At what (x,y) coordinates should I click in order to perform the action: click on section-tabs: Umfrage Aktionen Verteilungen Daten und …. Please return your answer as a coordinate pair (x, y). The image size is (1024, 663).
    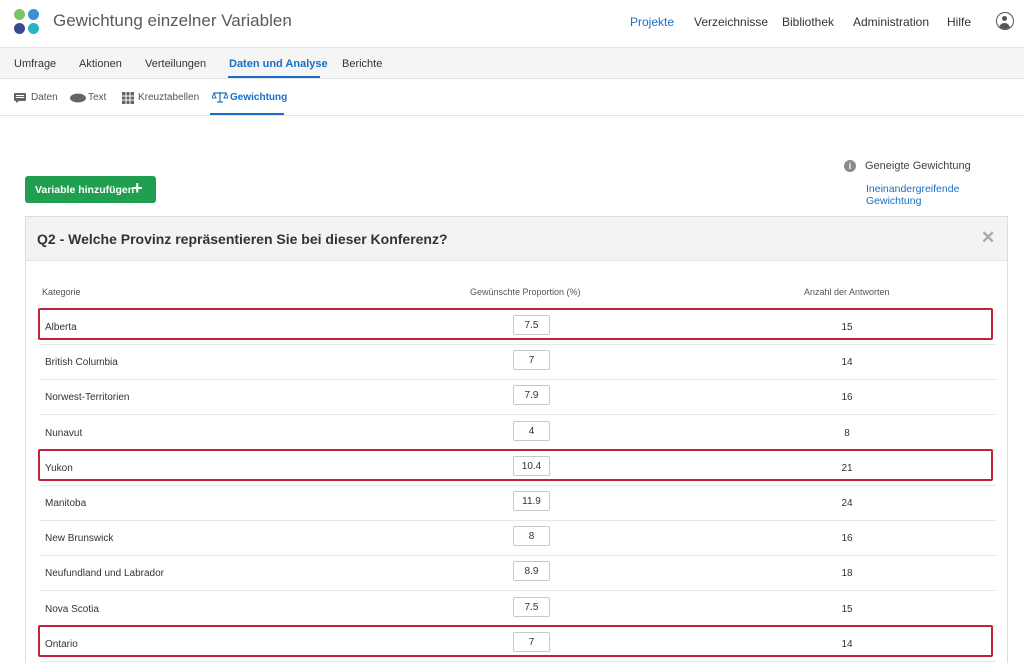
    Looking at the image, I should click on (512, 63).